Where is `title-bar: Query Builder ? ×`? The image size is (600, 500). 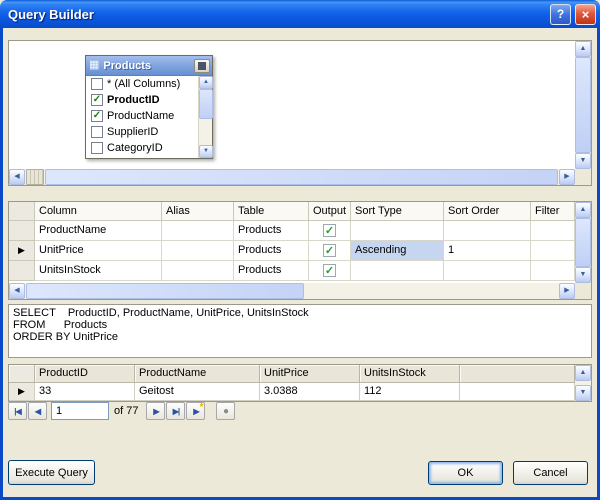 title-bar: Query Builder ? × is located at coordinates (300, 14).